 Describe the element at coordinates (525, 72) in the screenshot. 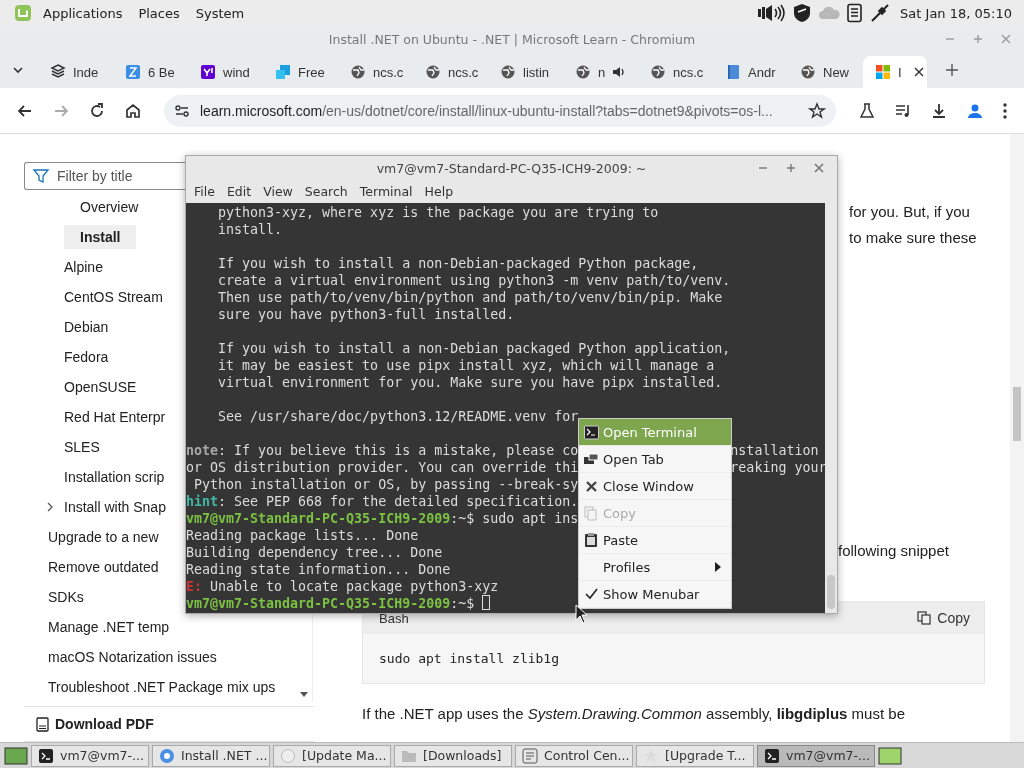

I see `browser-tab: listin` at that location.